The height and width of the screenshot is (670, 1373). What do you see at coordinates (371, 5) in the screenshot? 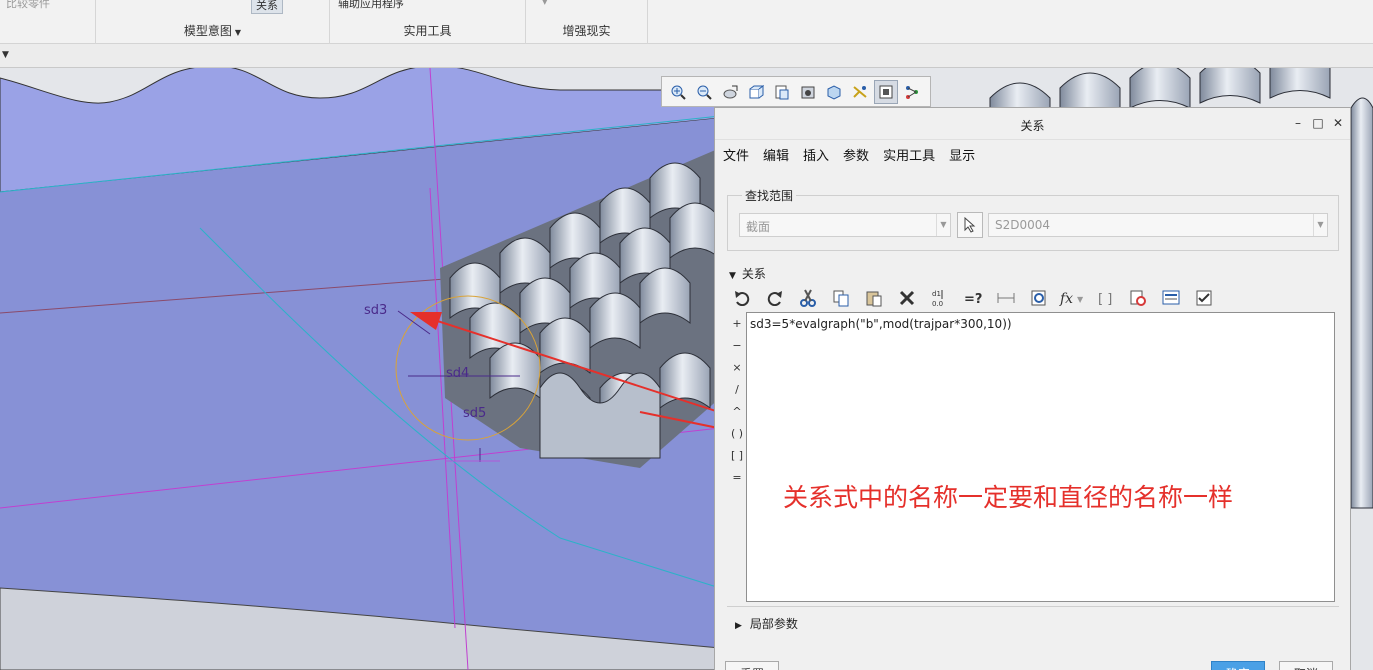
I see `aux-apps-button: 辅助应用程序` at bounding box center [371, 5].